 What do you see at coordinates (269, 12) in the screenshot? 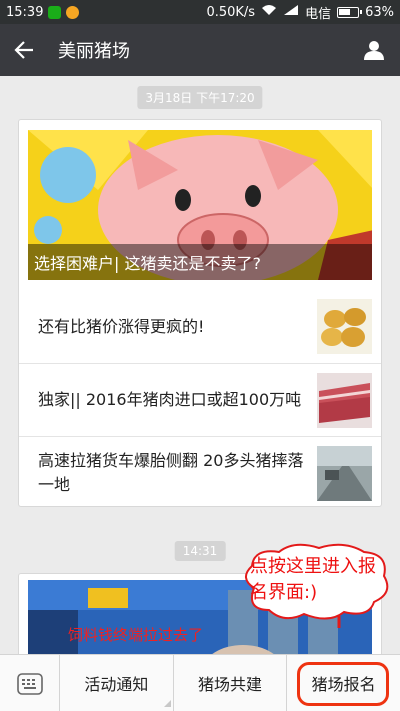
I see `wifi-icon` at bounding box center [269, 12].